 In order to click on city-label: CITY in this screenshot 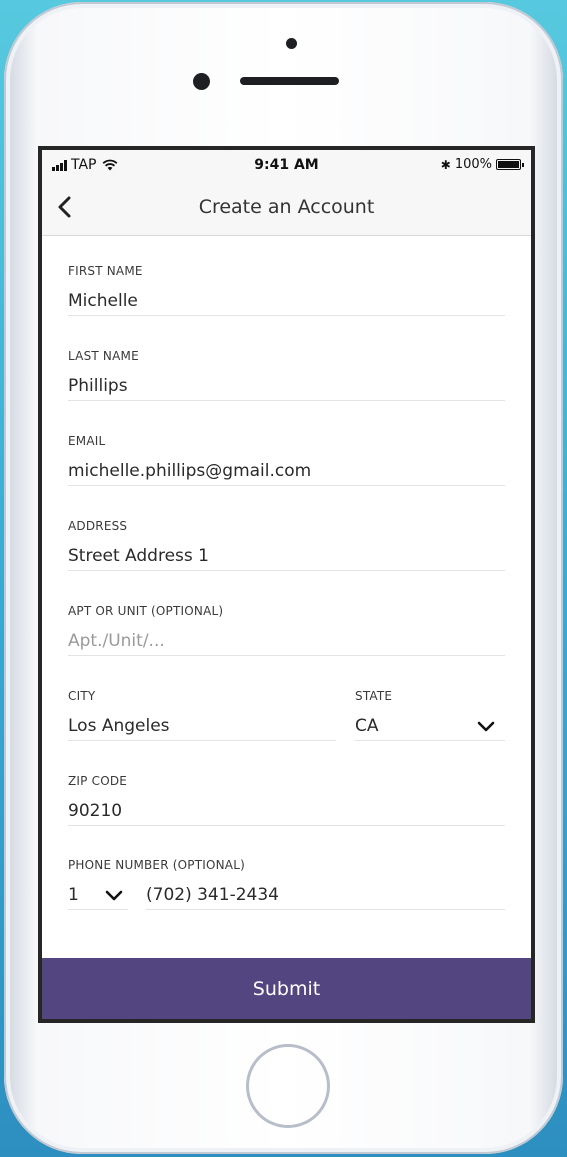, I will do `click(82, 696)`.